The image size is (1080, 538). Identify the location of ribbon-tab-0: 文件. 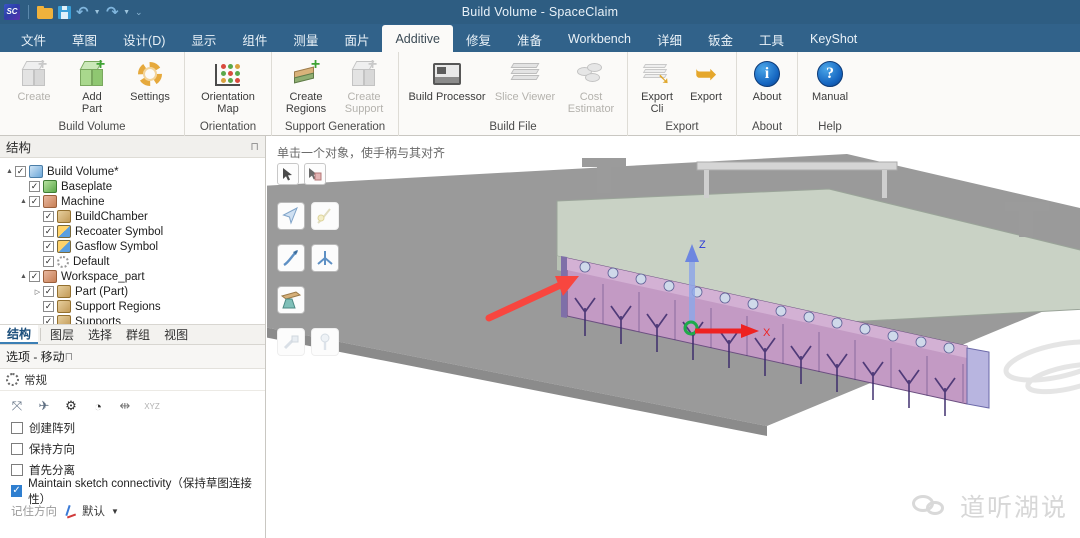
(33, 39).